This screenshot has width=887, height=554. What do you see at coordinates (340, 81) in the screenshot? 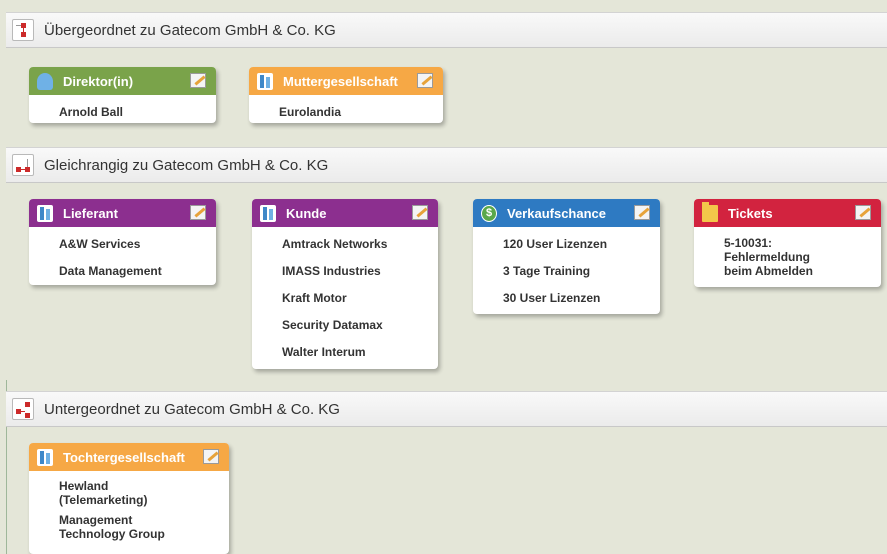
I see `card-title: Muttergesellschaft` at bounding box center [340, 81].